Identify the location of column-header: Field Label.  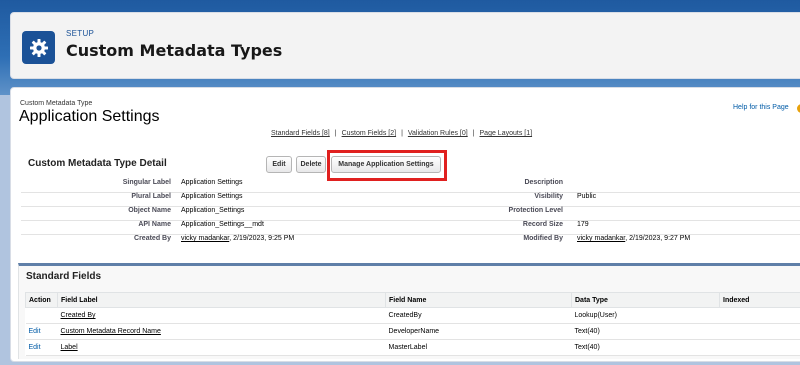
(221, 300).